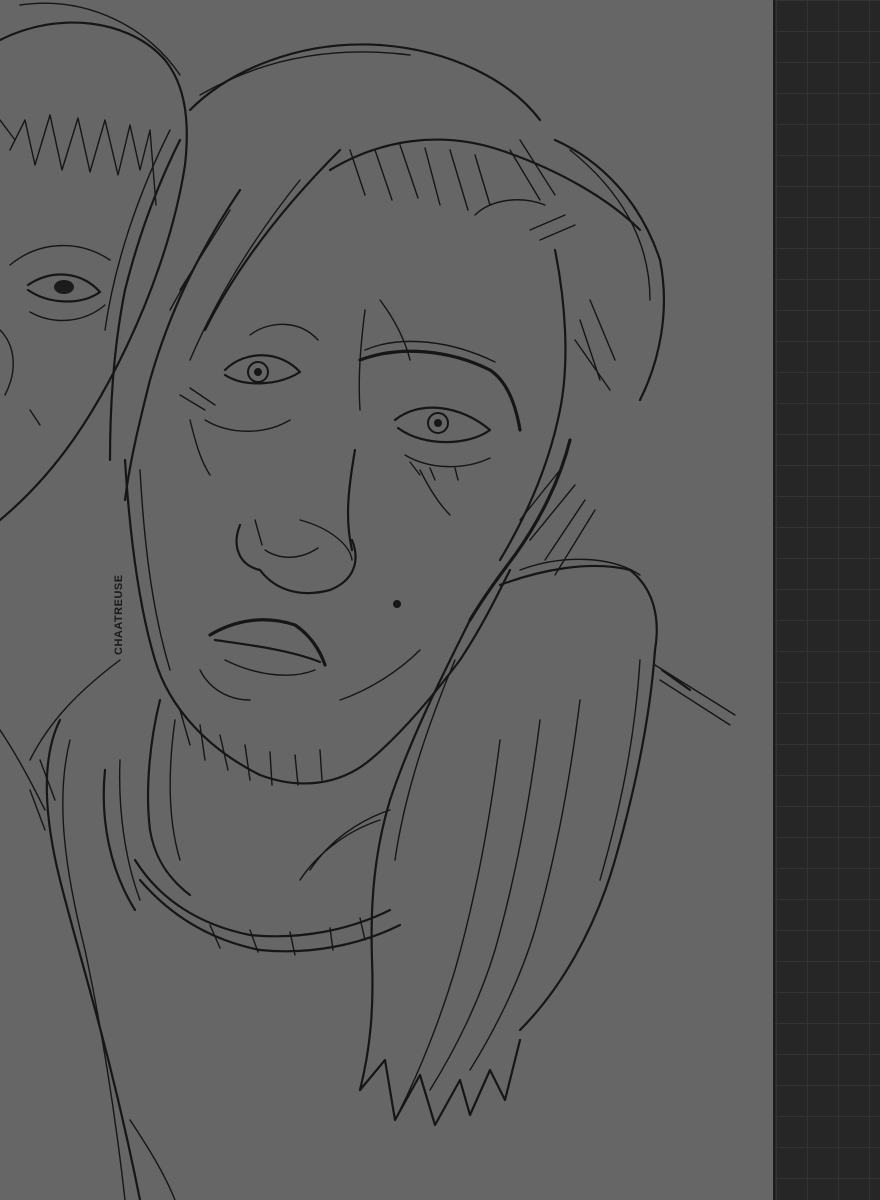  What do you see at coordinates (827, 600) in the screenshot?
I see `grid-side-panel` at bounding box center [827, 600].